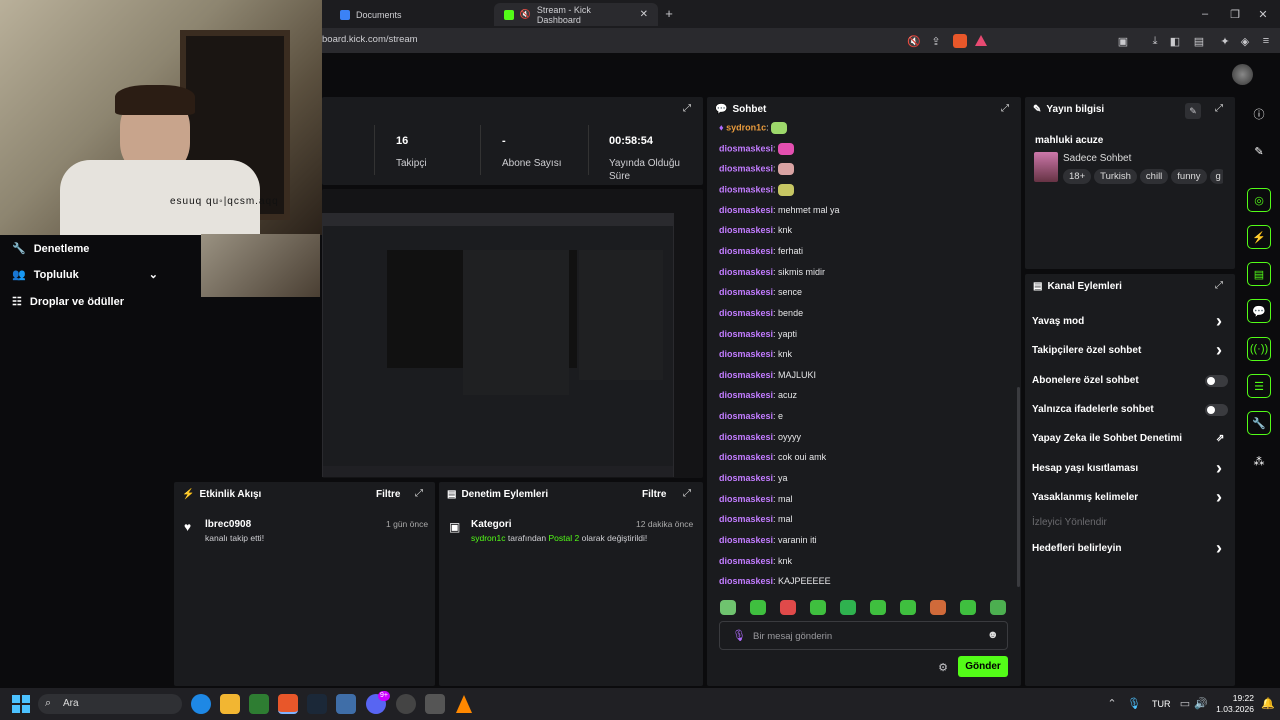  I want to click on minimize-icon: –, so click(1205, 14).